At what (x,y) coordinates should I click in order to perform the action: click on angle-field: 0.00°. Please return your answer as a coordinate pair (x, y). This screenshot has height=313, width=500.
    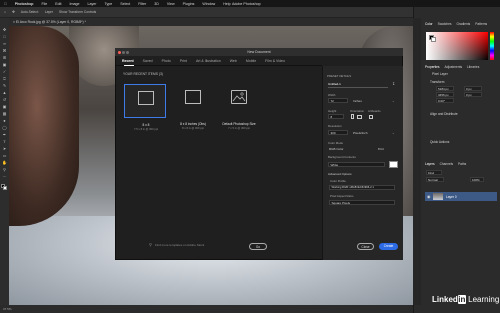
    Looking at the image, I should click on (445, 100).